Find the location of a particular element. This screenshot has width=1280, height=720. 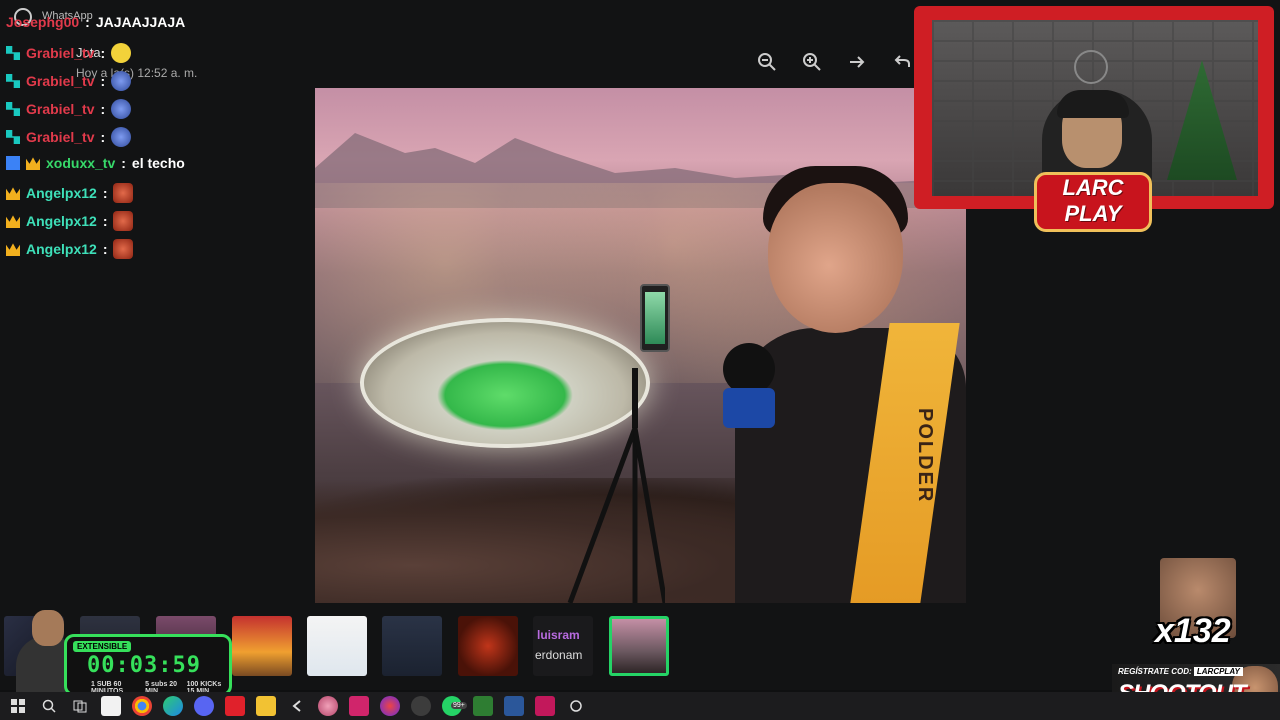

webcam-feed is located at coordinates (1095, 108).